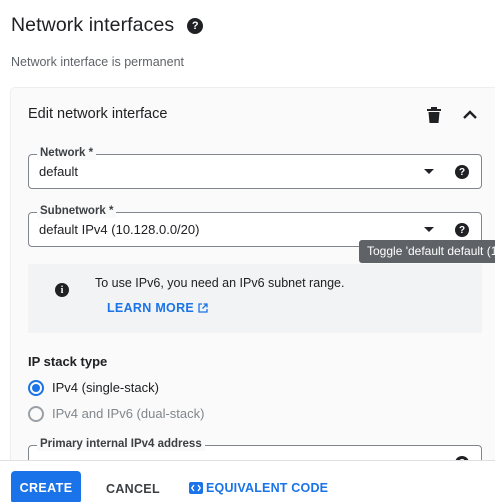  Describe the element at coordinates (93, 25) in the screenshot. I see `page-title: Network interfaces` at that location.